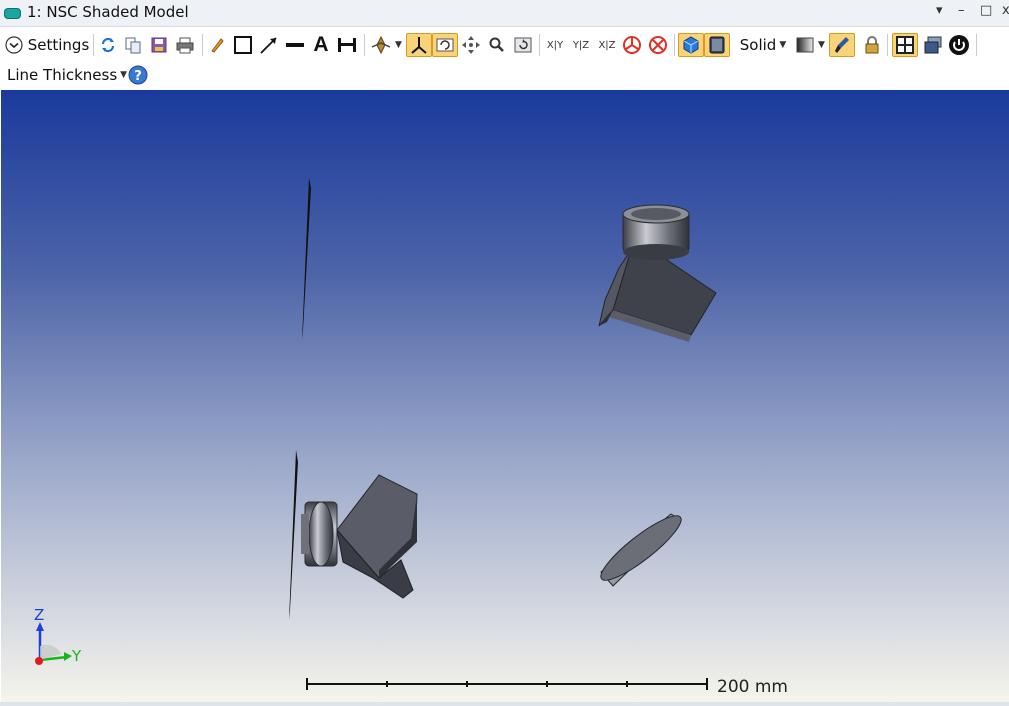 This screenshot has height=706, width=1009. What do you see at coordinates (657, 273) in the screenshot?
I see `mirror-mount-upper` at bounding box center [657, 273].